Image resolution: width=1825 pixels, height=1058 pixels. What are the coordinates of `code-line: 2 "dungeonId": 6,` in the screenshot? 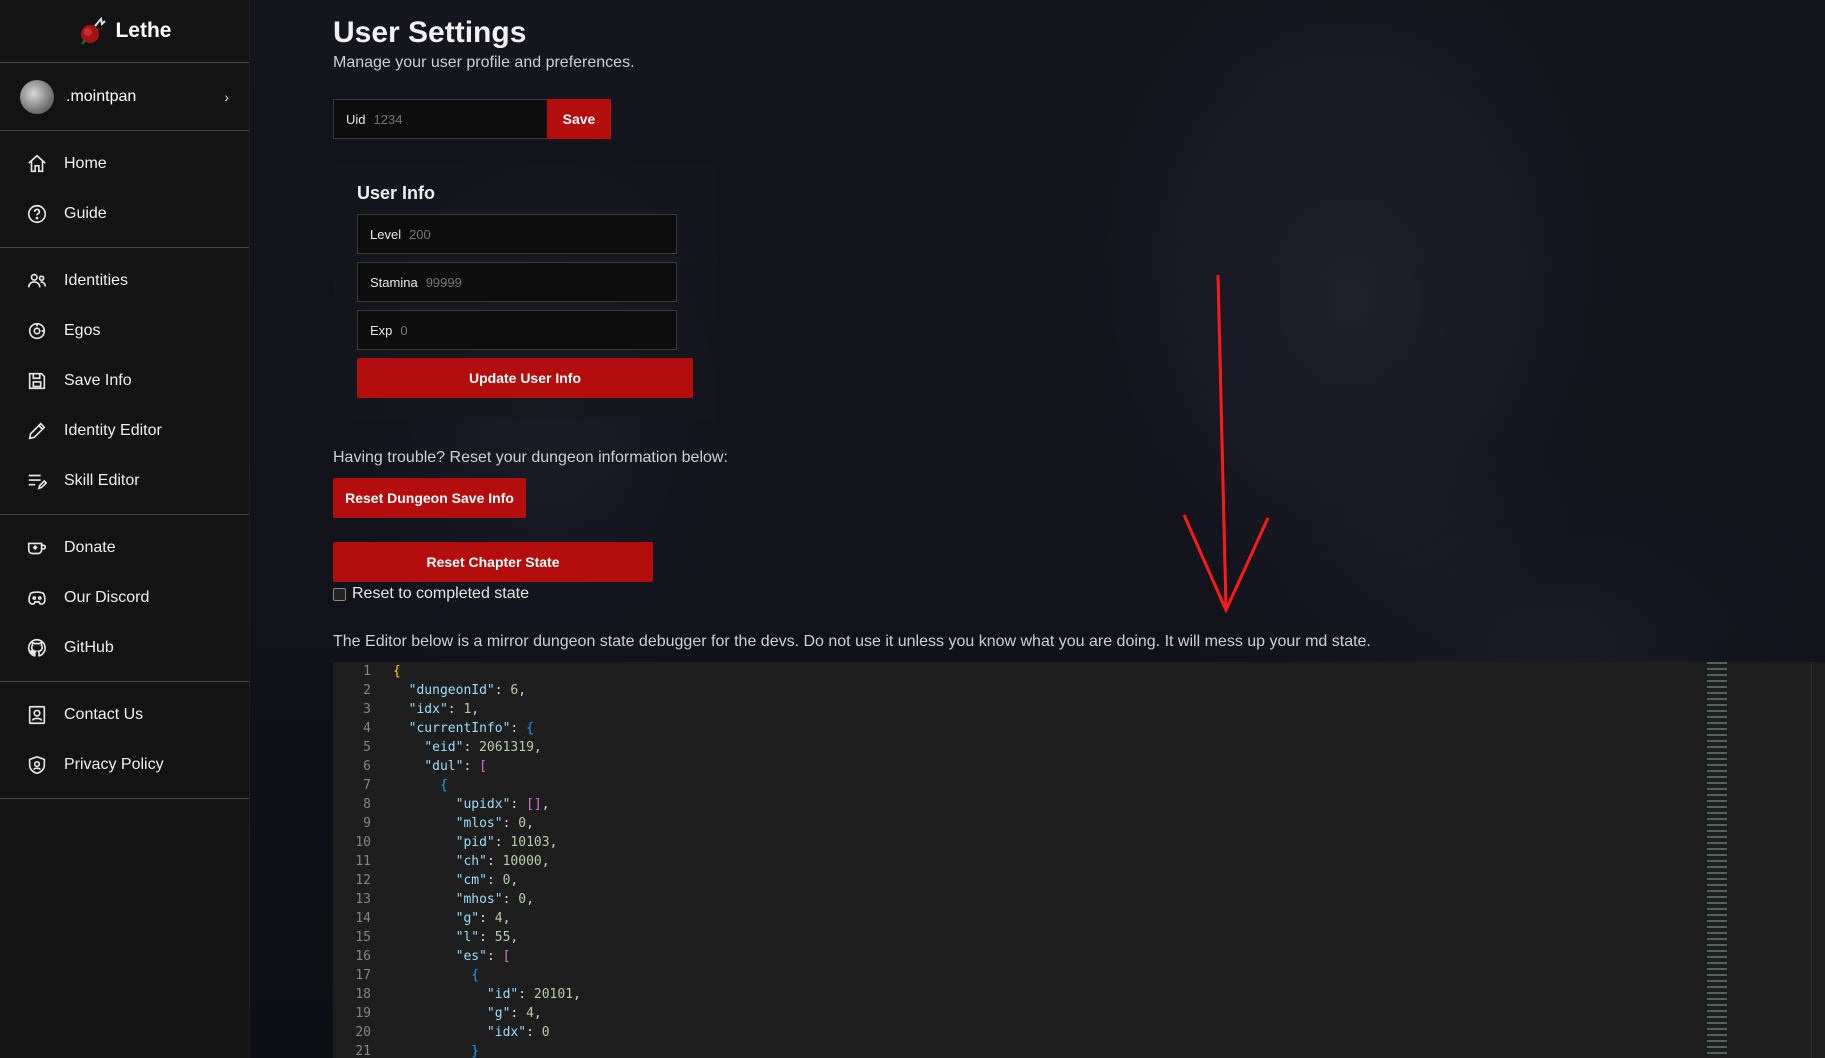 It's located at (457, 690).